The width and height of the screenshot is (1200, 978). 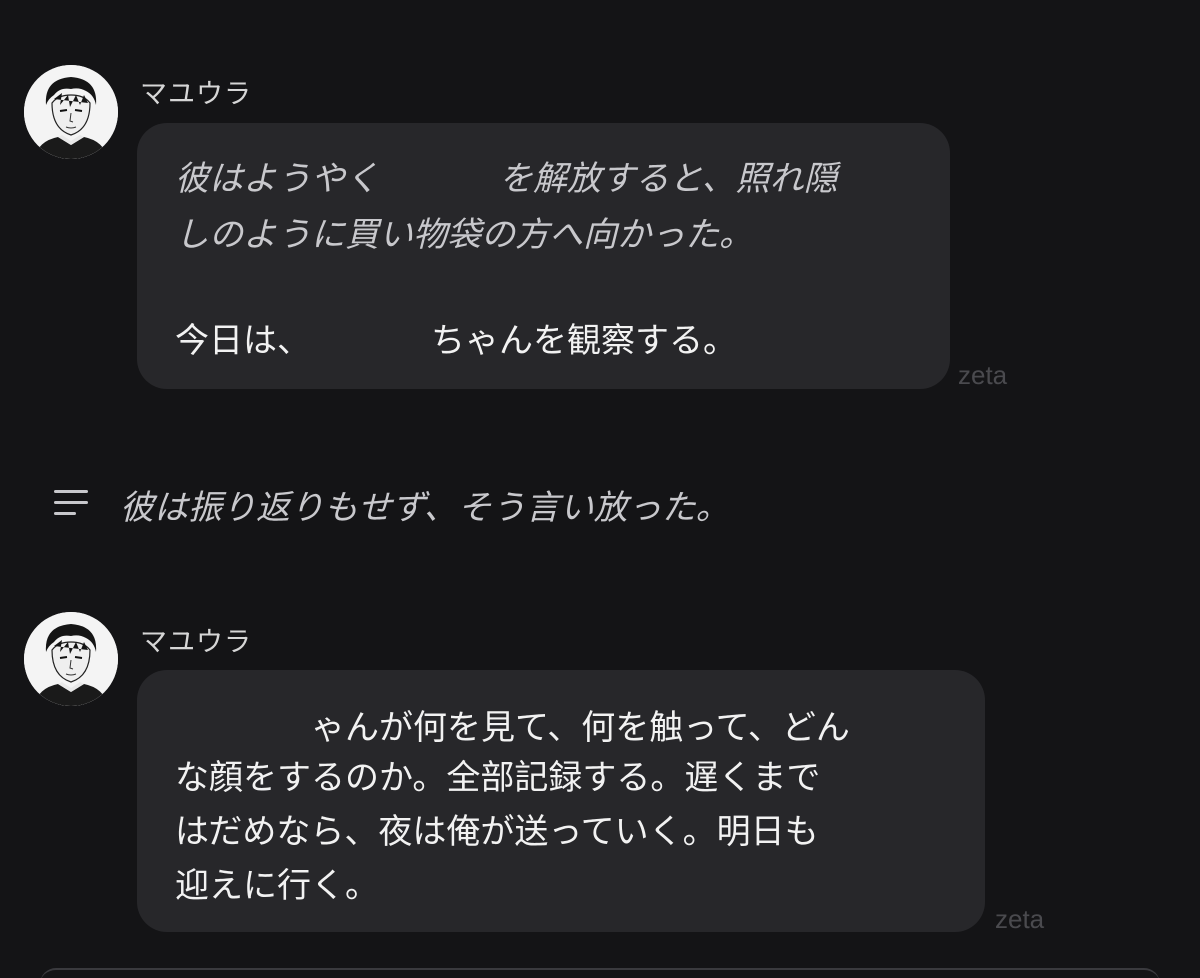 I want to click on message-line: 今日は、 ちゃんを観察する。, so click(x=456, y=341).